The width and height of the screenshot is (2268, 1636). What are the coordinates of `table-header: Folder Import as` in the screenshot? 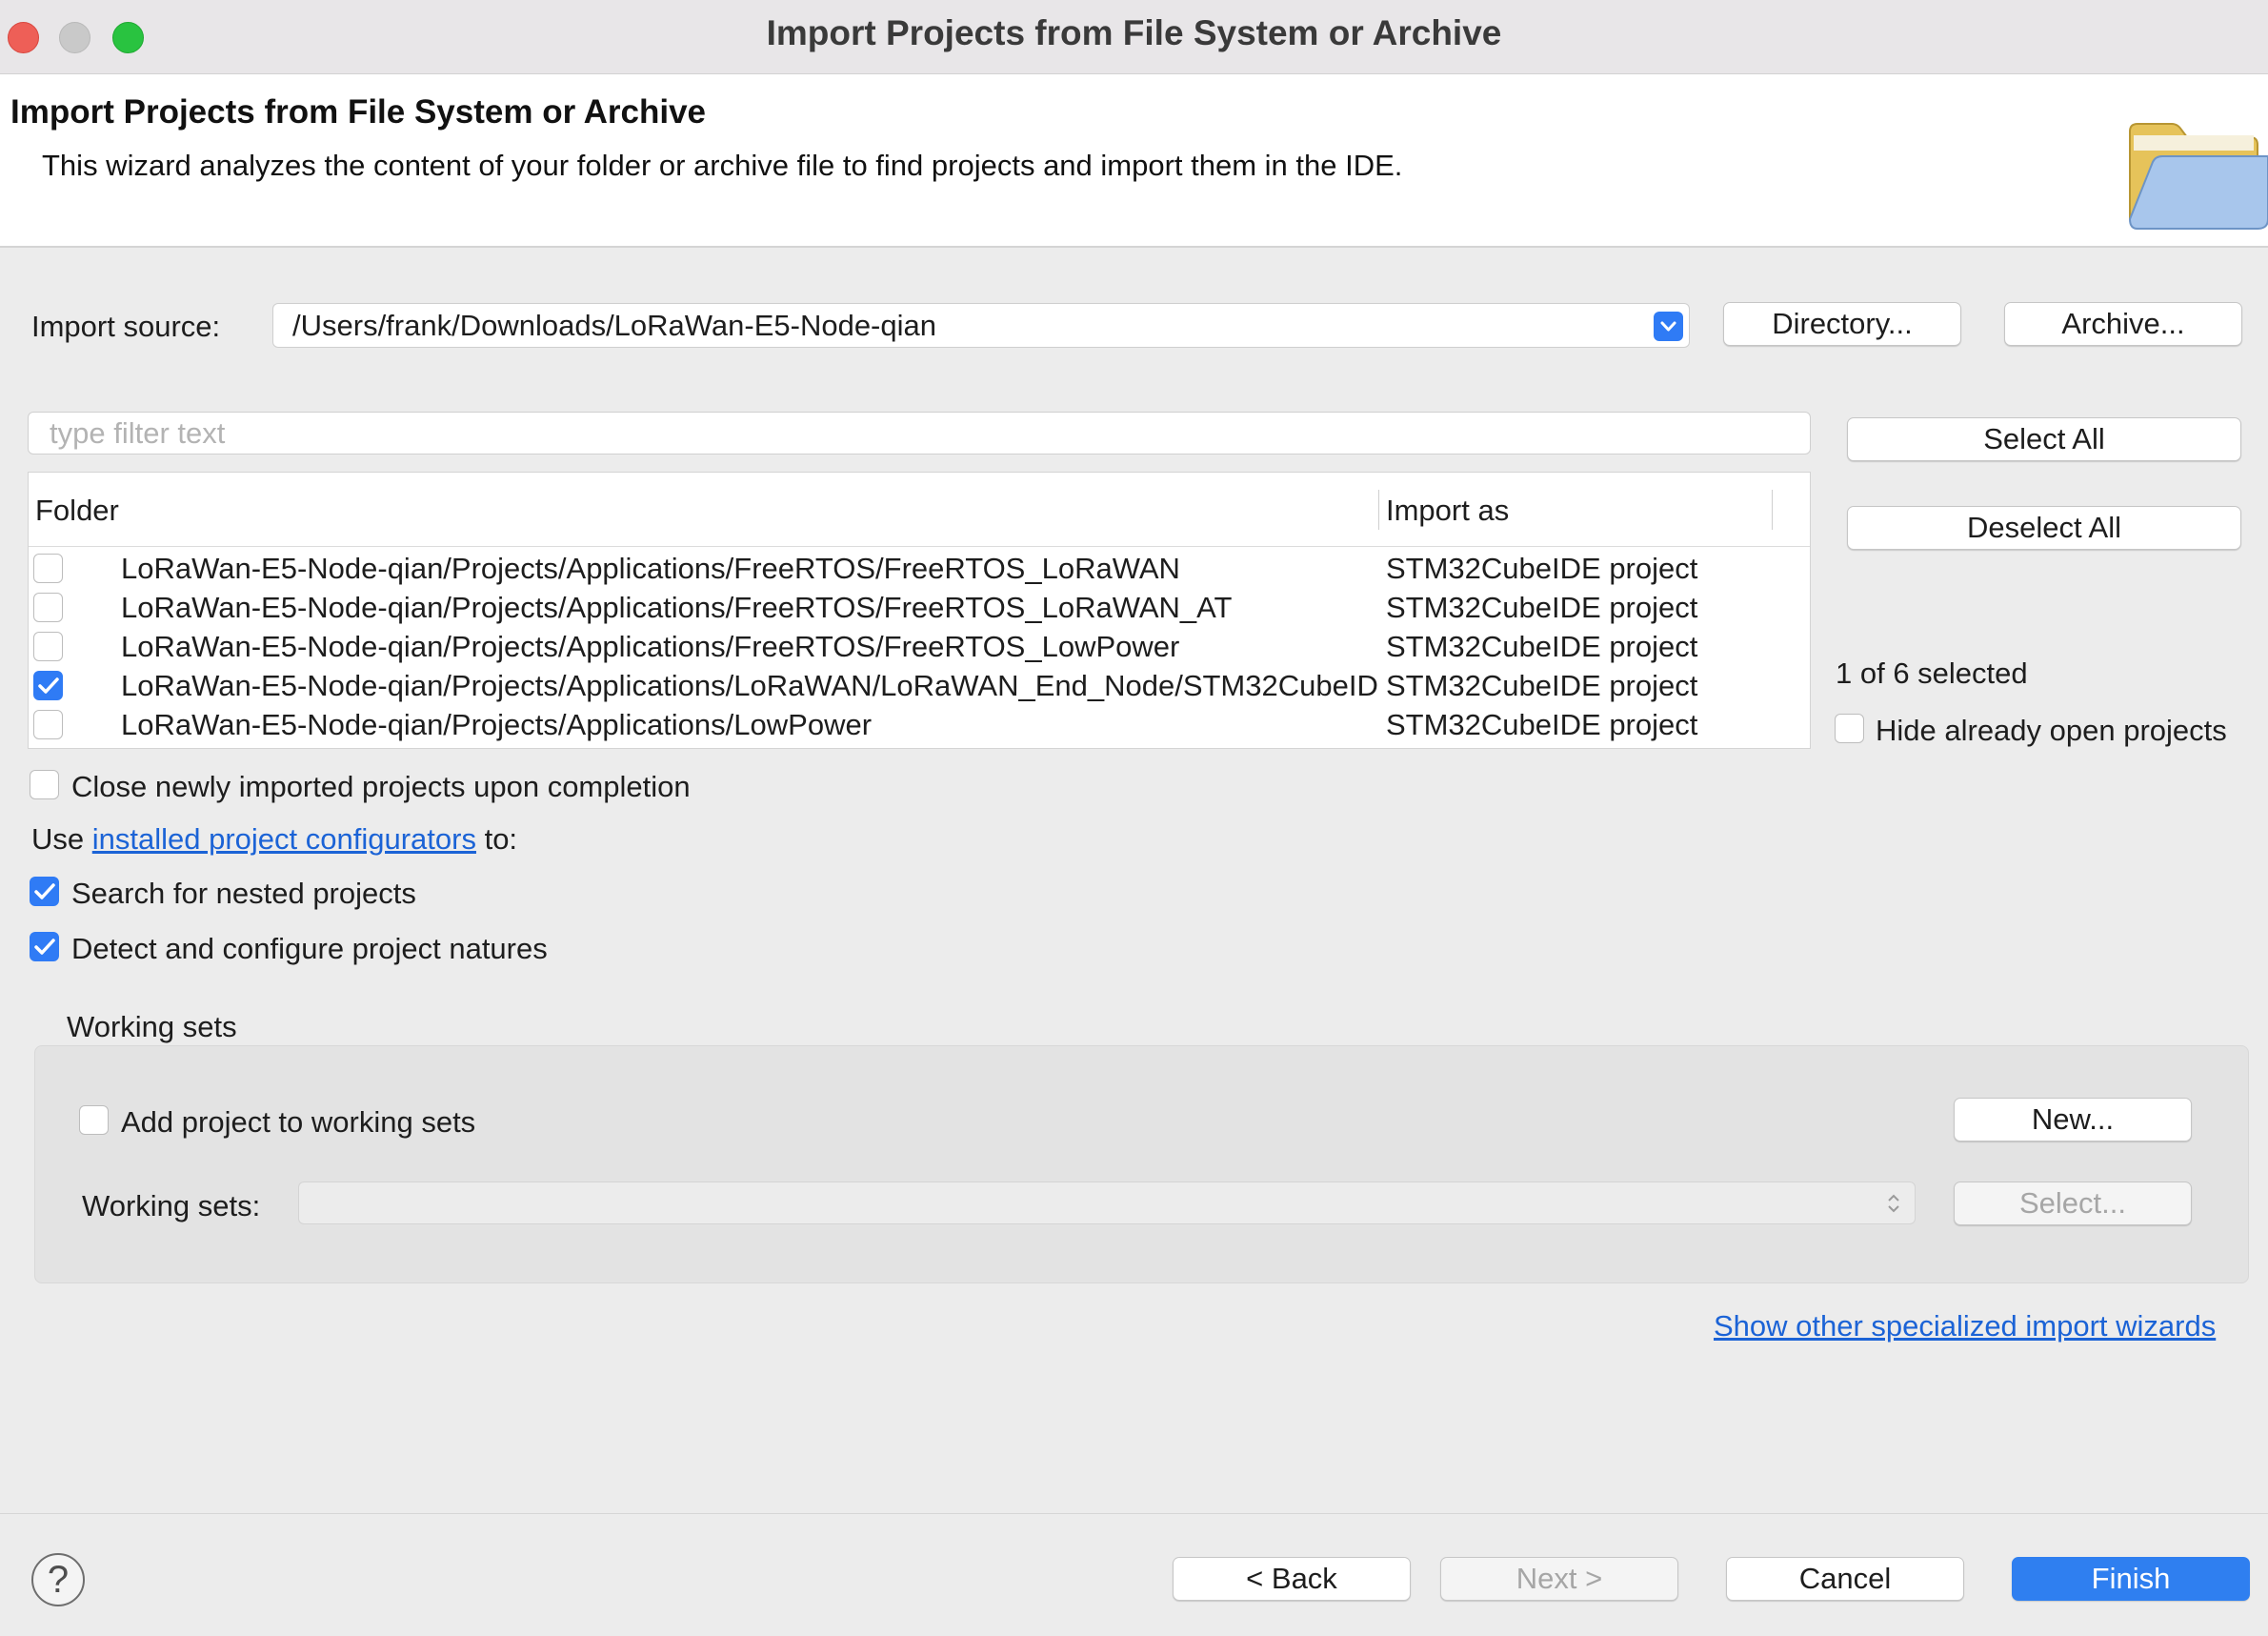 It's located at (920, 510).